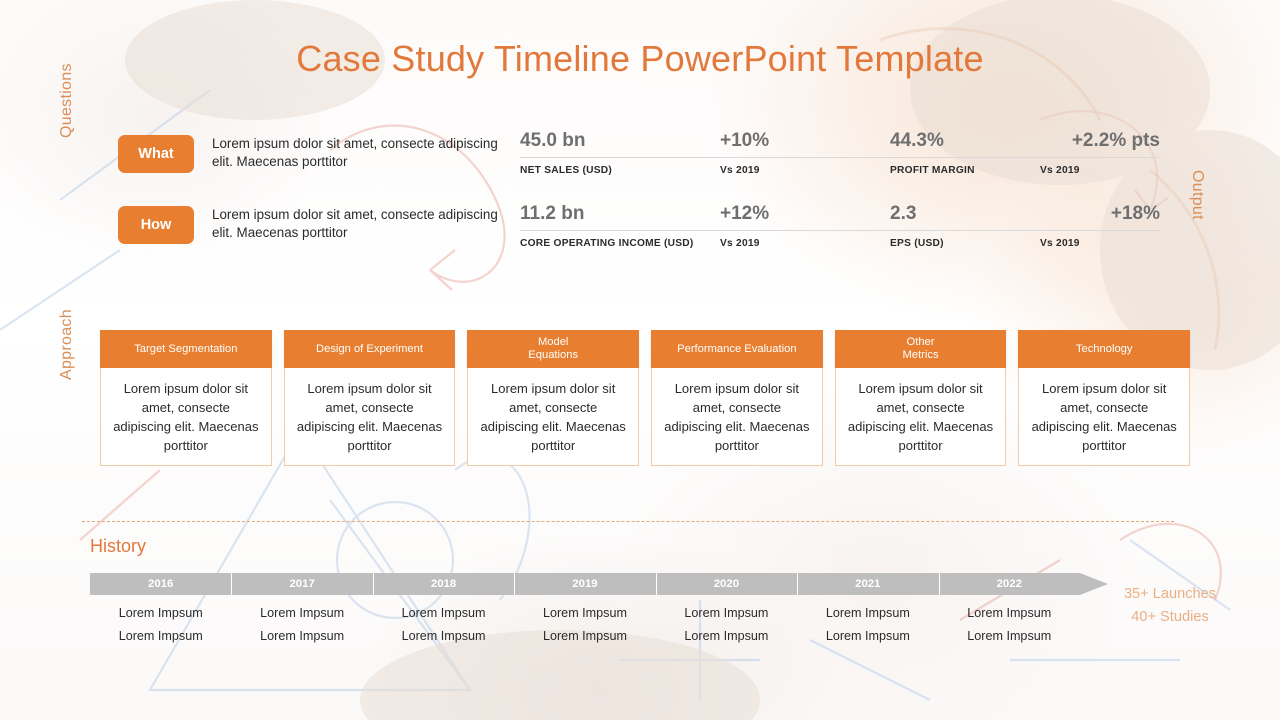  I want to click on metric-label: EPS (USD), so click(917, 243).